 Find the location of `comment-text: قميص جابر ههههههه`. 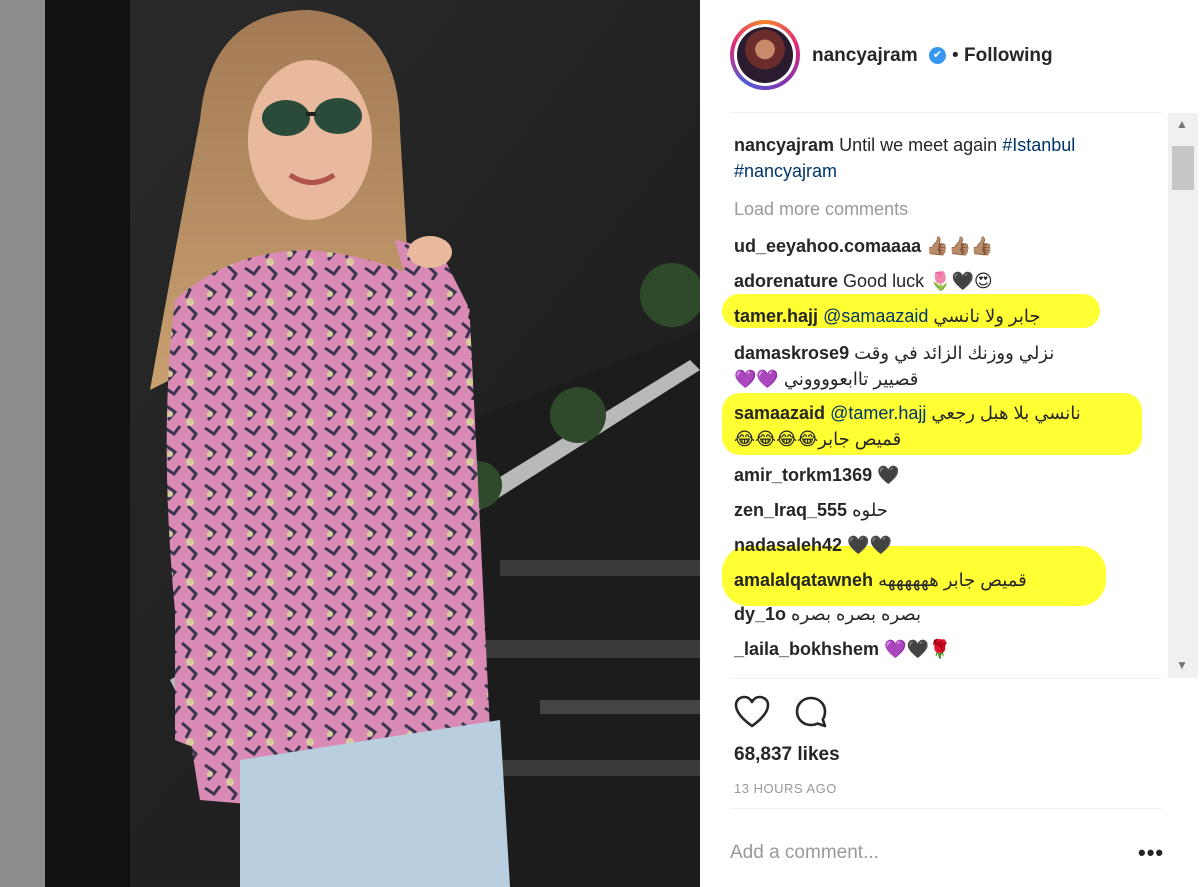

comment-text: قميص جابر ههههههه is located at coordinates (952, 580).